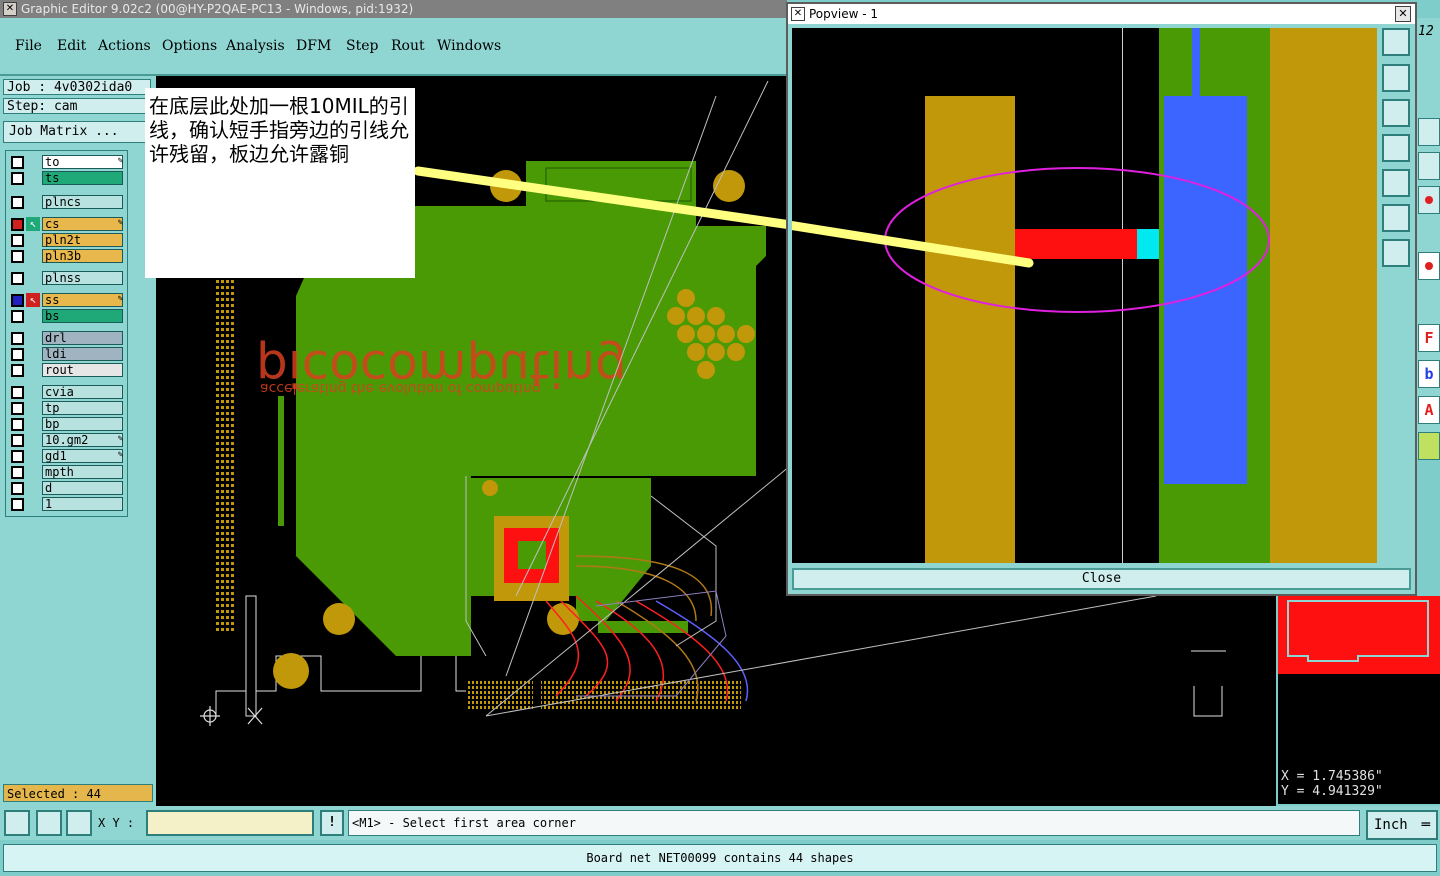  I want to click on layer-row: ldi, so click(68, 354).